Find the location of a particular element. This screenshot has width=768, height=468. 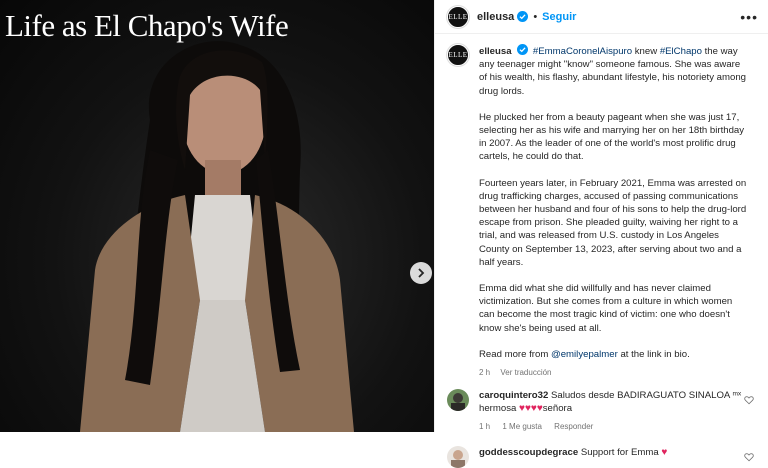

comment-username: goddesscoupdegrace is located at coordinates (528, 452).